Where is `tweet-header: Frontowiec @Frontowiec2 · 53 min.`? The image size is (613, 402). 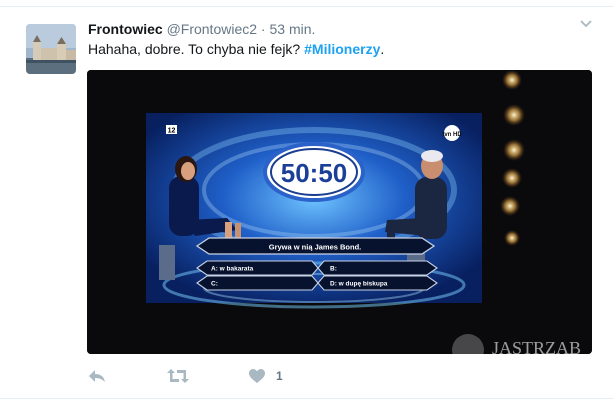 tweet-header: Frontowiec @Frontowiec2 · 53 min. is located at coordinates (201, 29).